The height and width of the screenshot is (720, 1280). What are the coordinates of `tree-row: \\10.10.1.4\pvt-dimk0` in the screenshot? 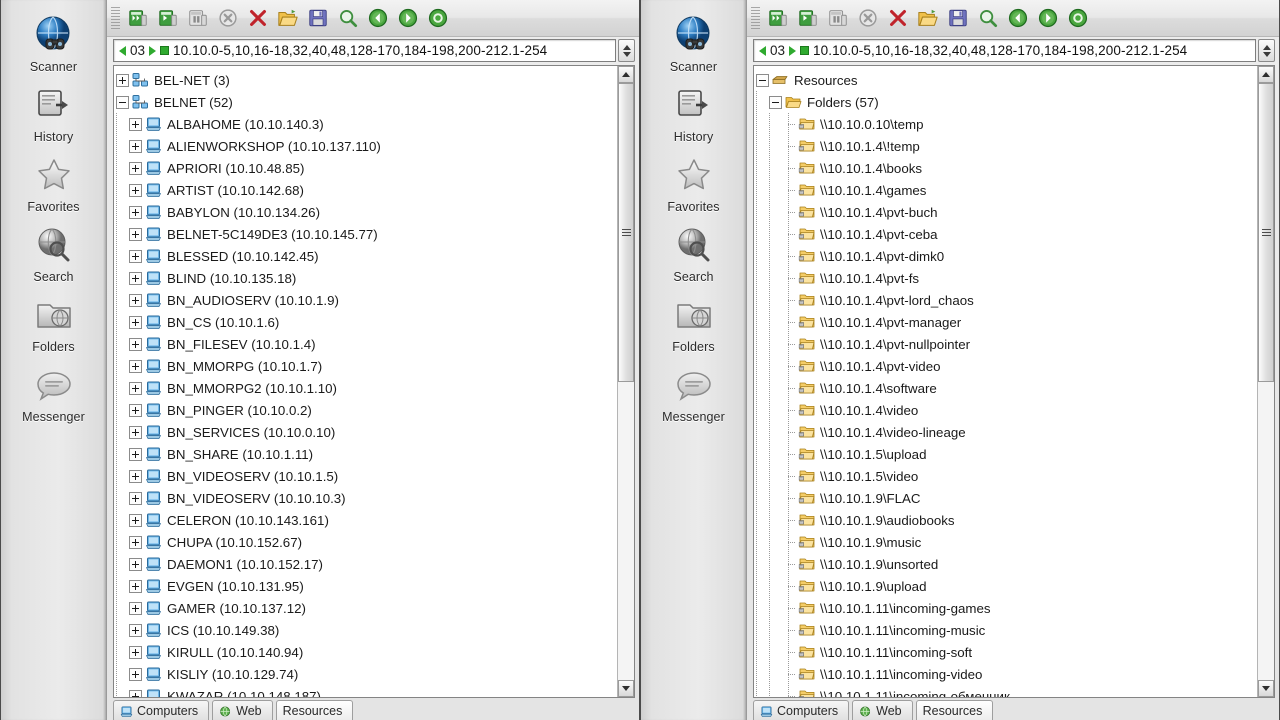 It's located at (1006, 256).